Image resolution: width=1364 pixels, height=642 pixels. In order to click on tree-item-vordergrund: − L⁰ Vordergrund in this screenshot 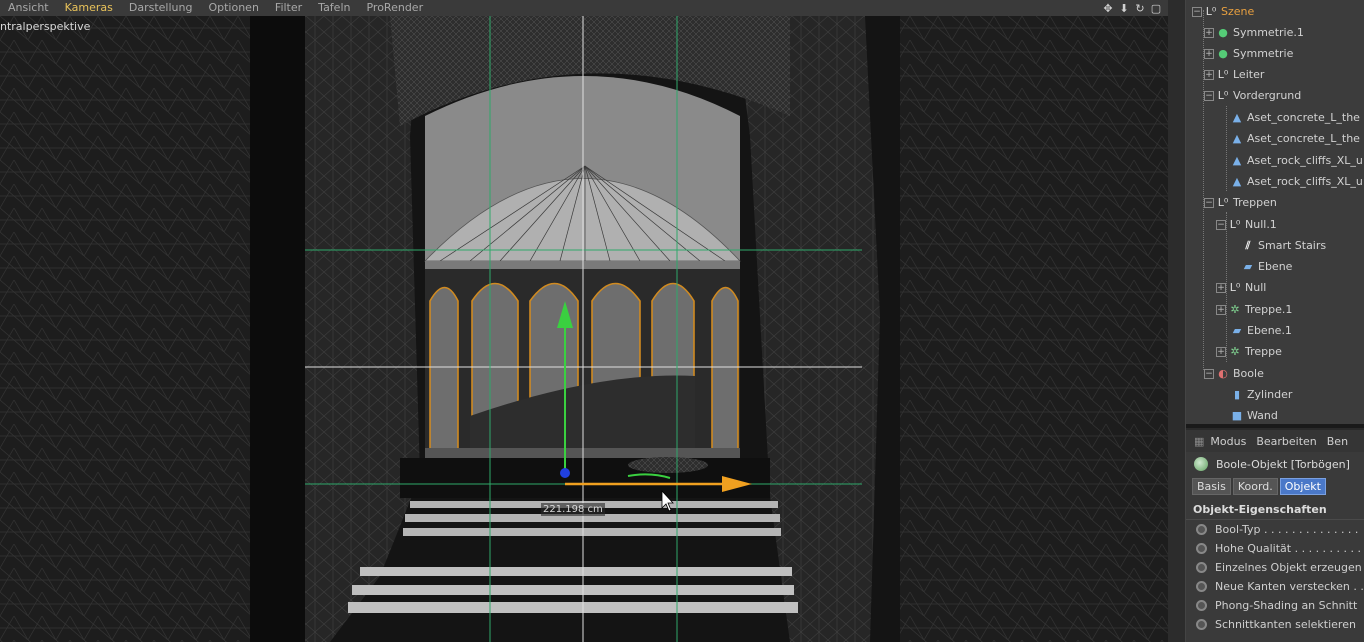, I will do `click(1252, 95)`.